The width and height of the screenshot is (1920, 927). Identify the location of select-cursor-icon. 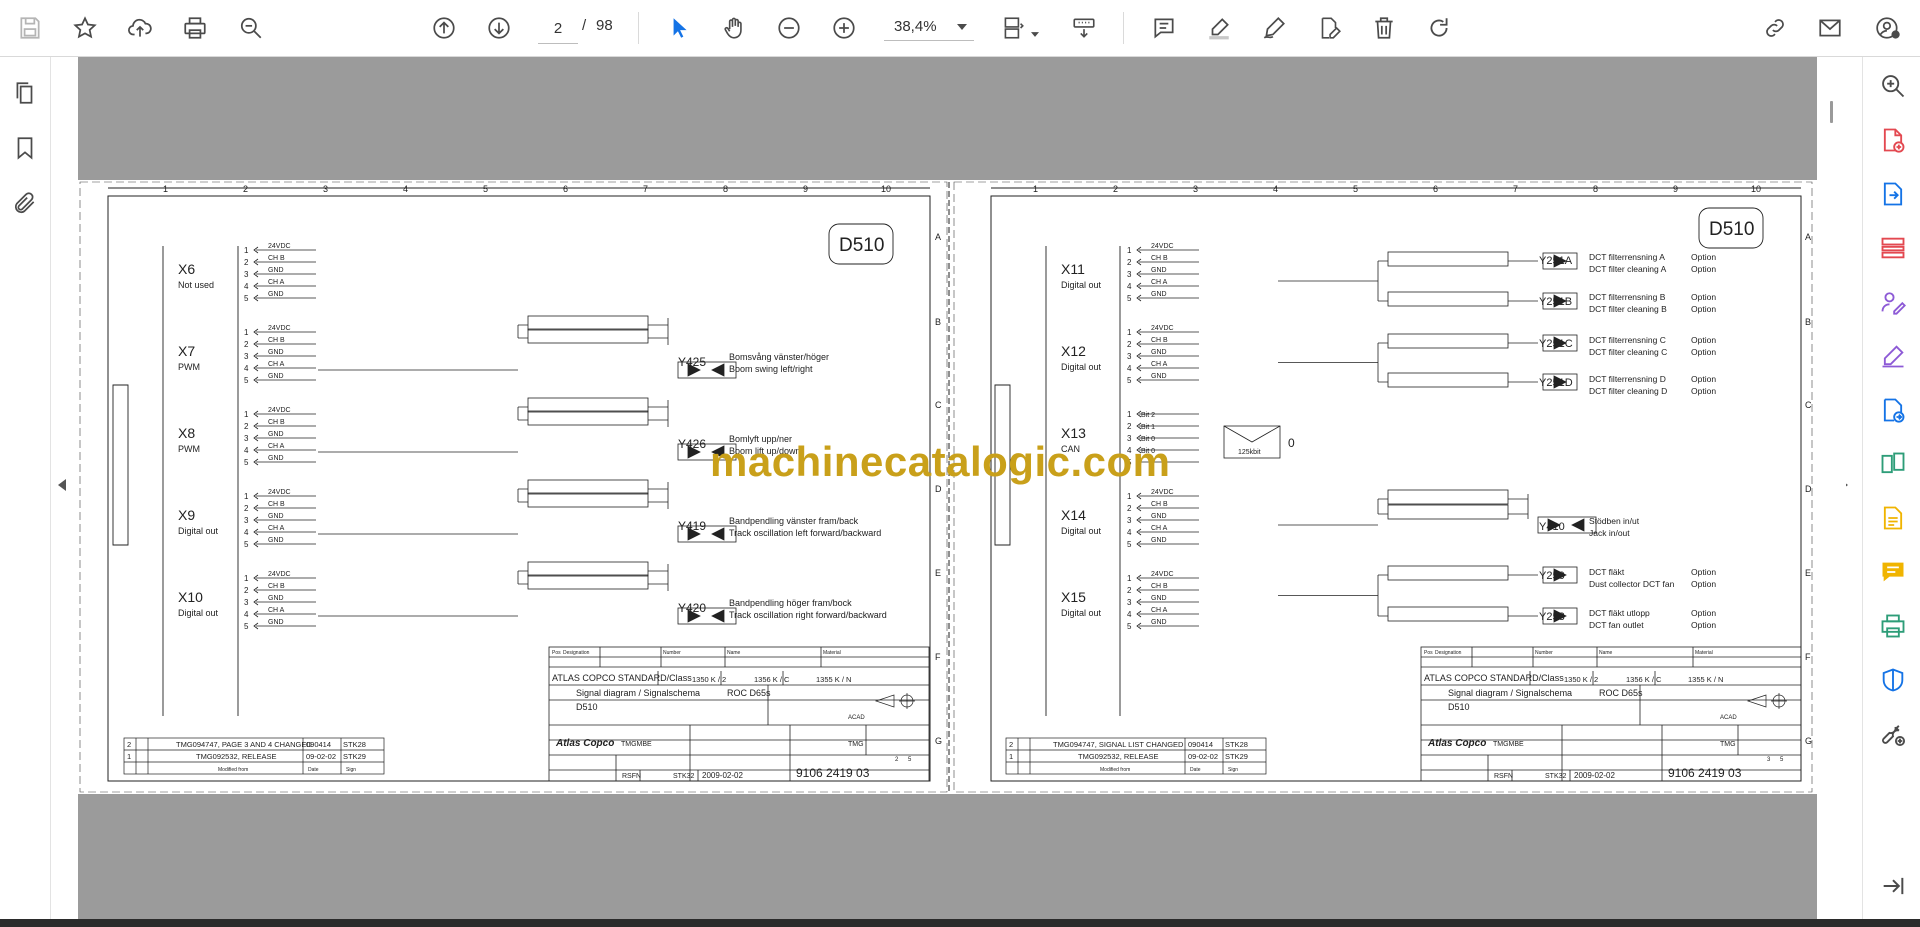
(679, 28).